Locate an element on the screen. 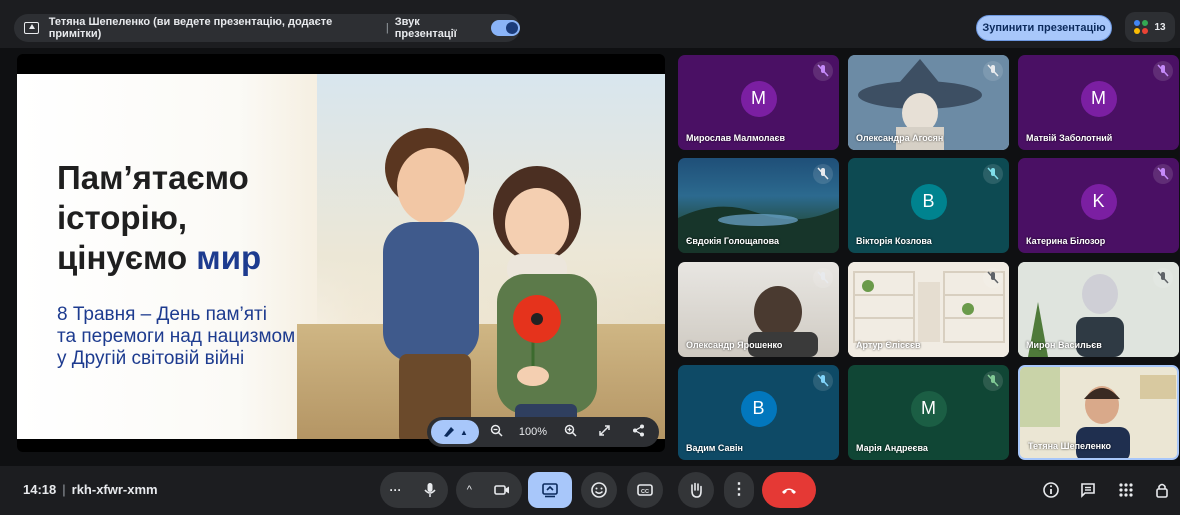  participant-tile: K Катерина Білозор is located at coordinates (1098, 205).